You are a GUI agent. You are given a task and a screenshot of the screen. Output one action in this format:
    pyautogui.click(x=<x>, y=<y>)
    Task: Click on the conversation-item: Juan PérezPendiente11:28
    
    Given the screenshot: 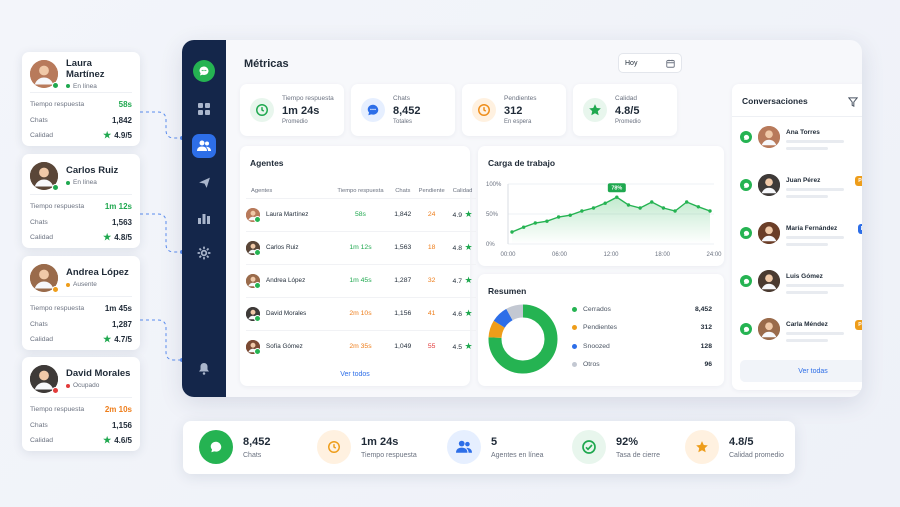 What is the action you would take?
    pyautogui.click(x=801, y=190)
    